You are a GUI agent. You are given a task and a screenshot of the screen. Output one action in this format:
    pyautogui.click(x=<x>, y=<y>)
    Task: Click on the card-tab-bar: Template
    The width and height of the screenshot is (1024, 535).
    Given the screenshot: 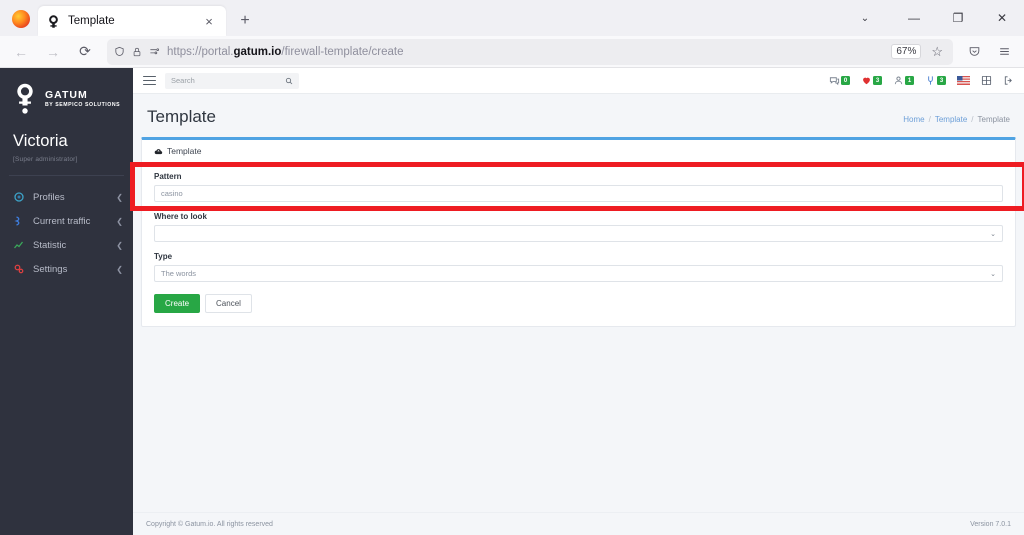 What is the action you would take?
    pyautogui.click(x=578, y=151)
    